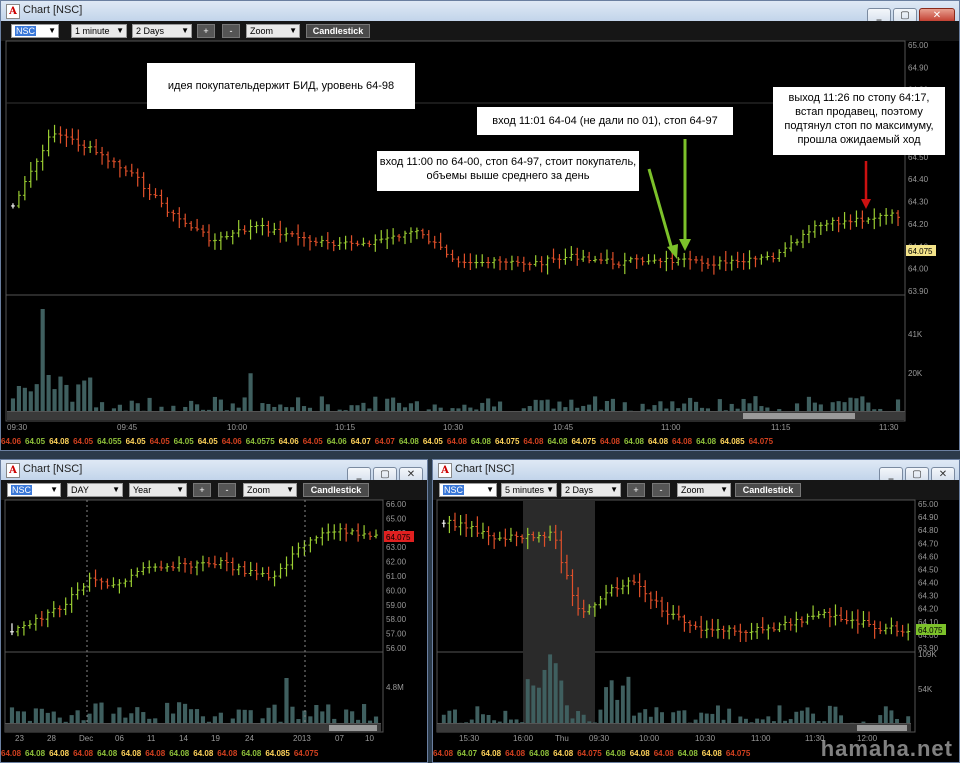 This screenshot has width=960, height=763. What do you see at coordinates (915, 334) in the screenshot?
I see `volume-tick-label: 41K` at bounding box center [915, 334].